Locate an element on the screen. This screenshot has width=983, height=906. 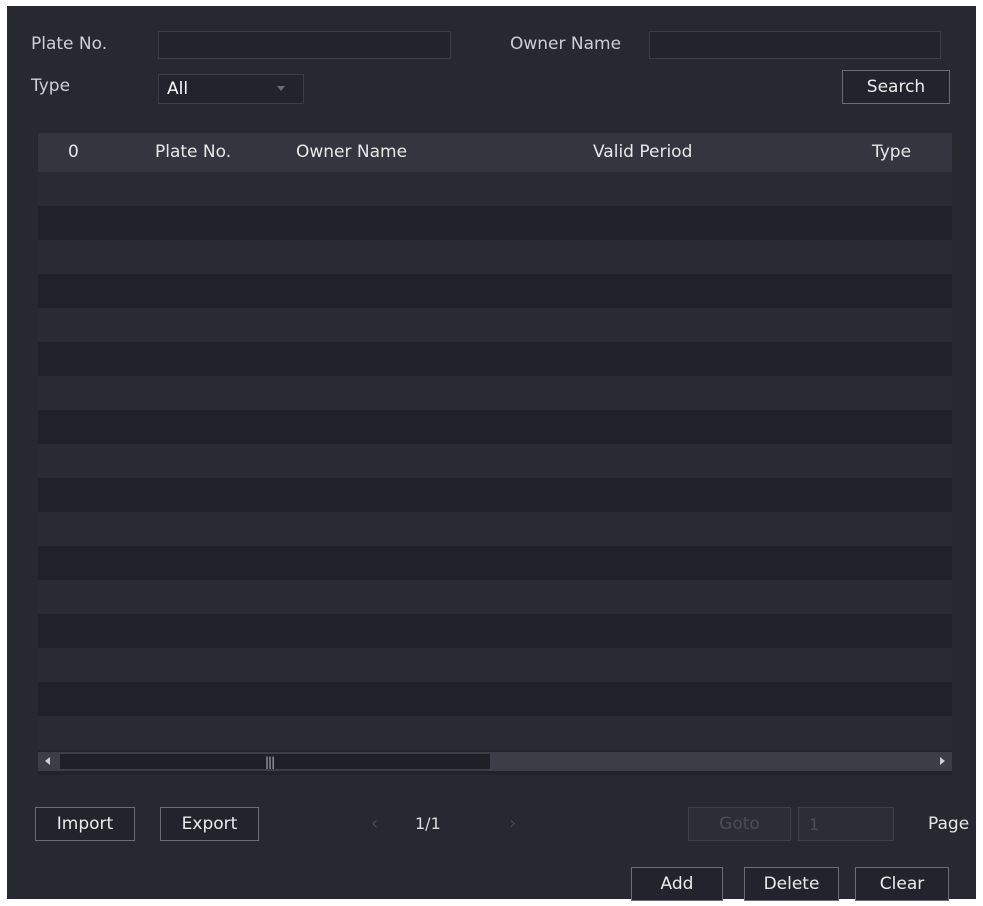
chevron-down-icon is located at coordinates (281, 88).